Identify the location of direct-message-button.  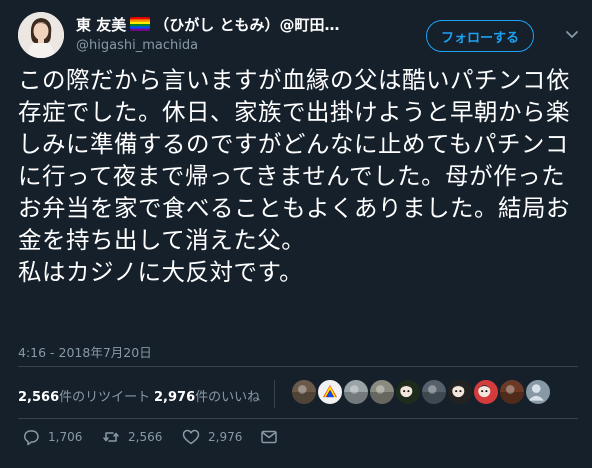
(269, 437).